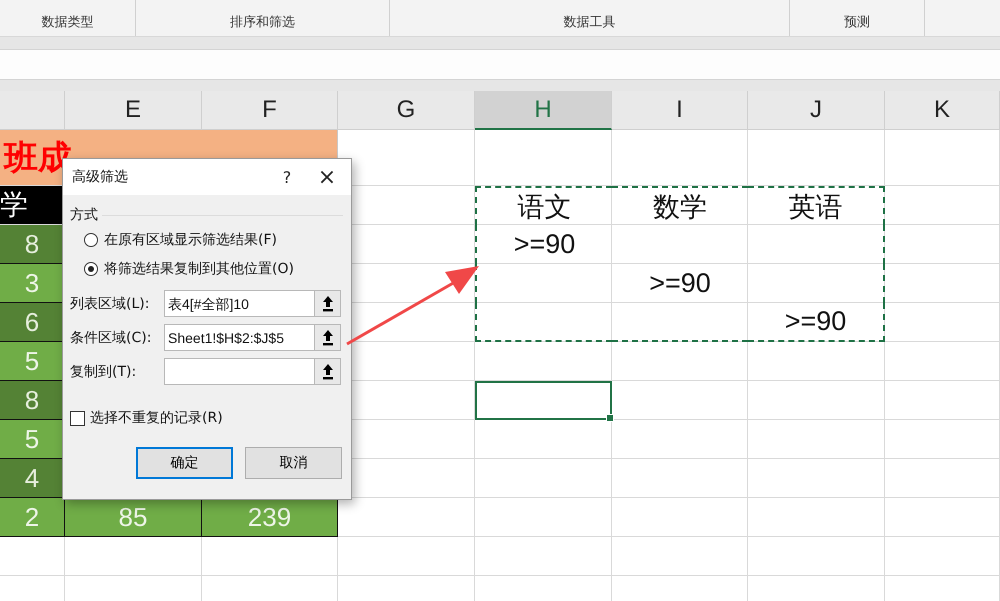 The width and height of the screenshot is (1000, 601). I want to click on radio-option: 将筛选结果复制到其他位置(O), so click(189, 268).